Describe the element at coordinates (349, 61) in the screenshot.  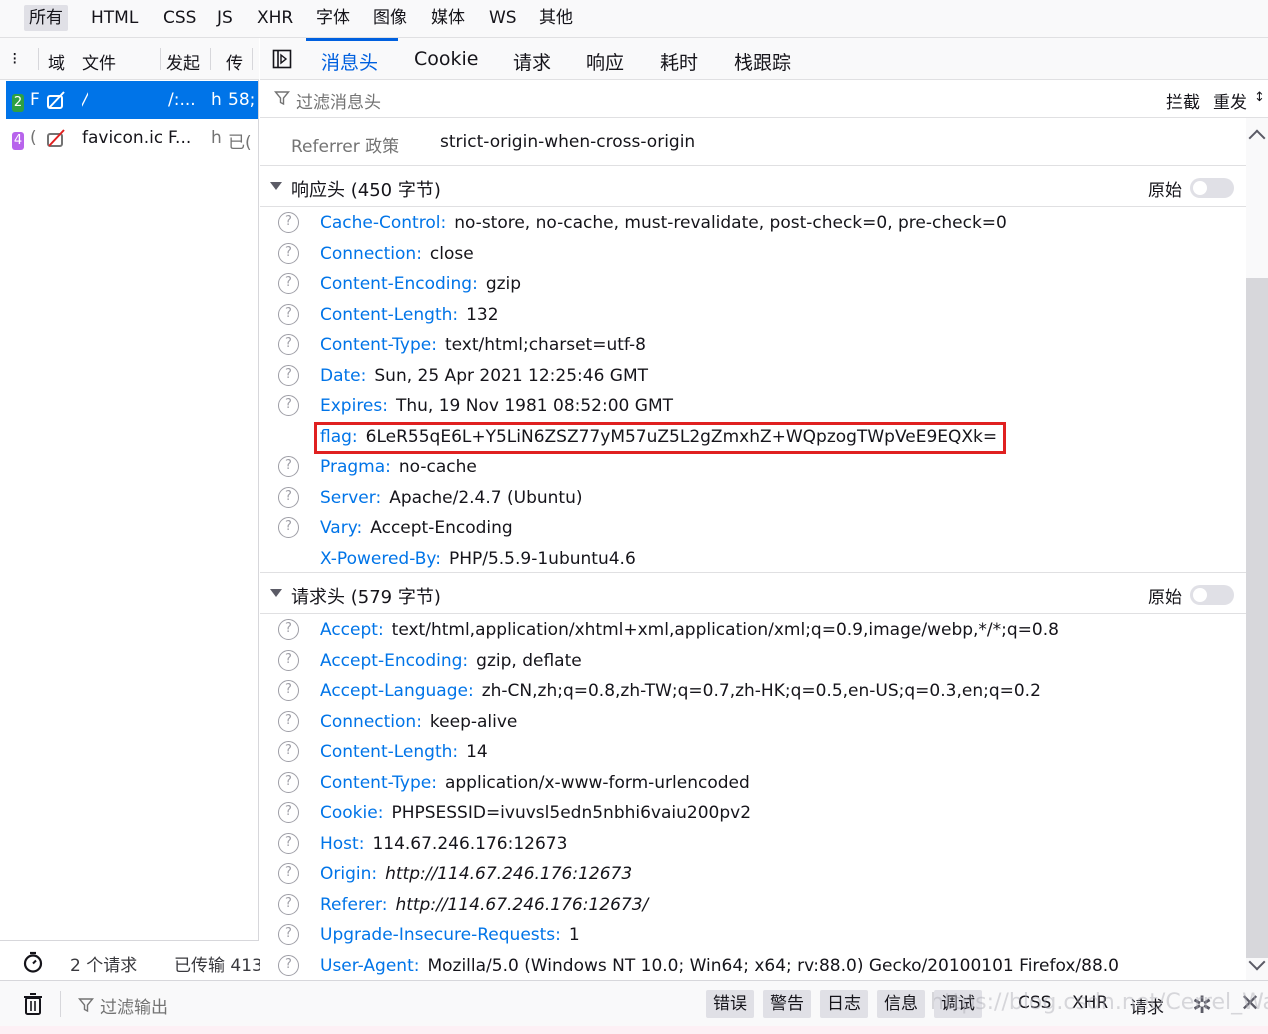
I see `tab-headers: 消息头` at that location.